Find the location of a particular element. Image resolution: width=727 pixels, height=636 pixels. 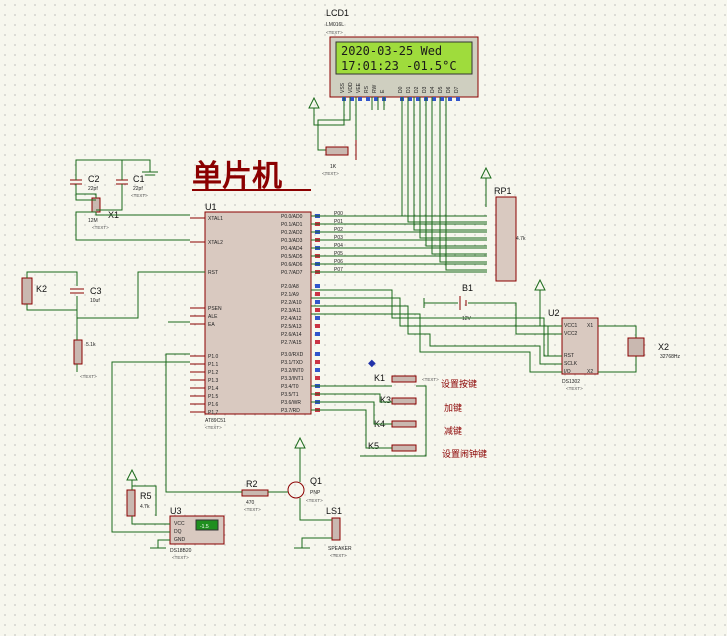

q1-type: PNP is located at coordinates (315, 493).